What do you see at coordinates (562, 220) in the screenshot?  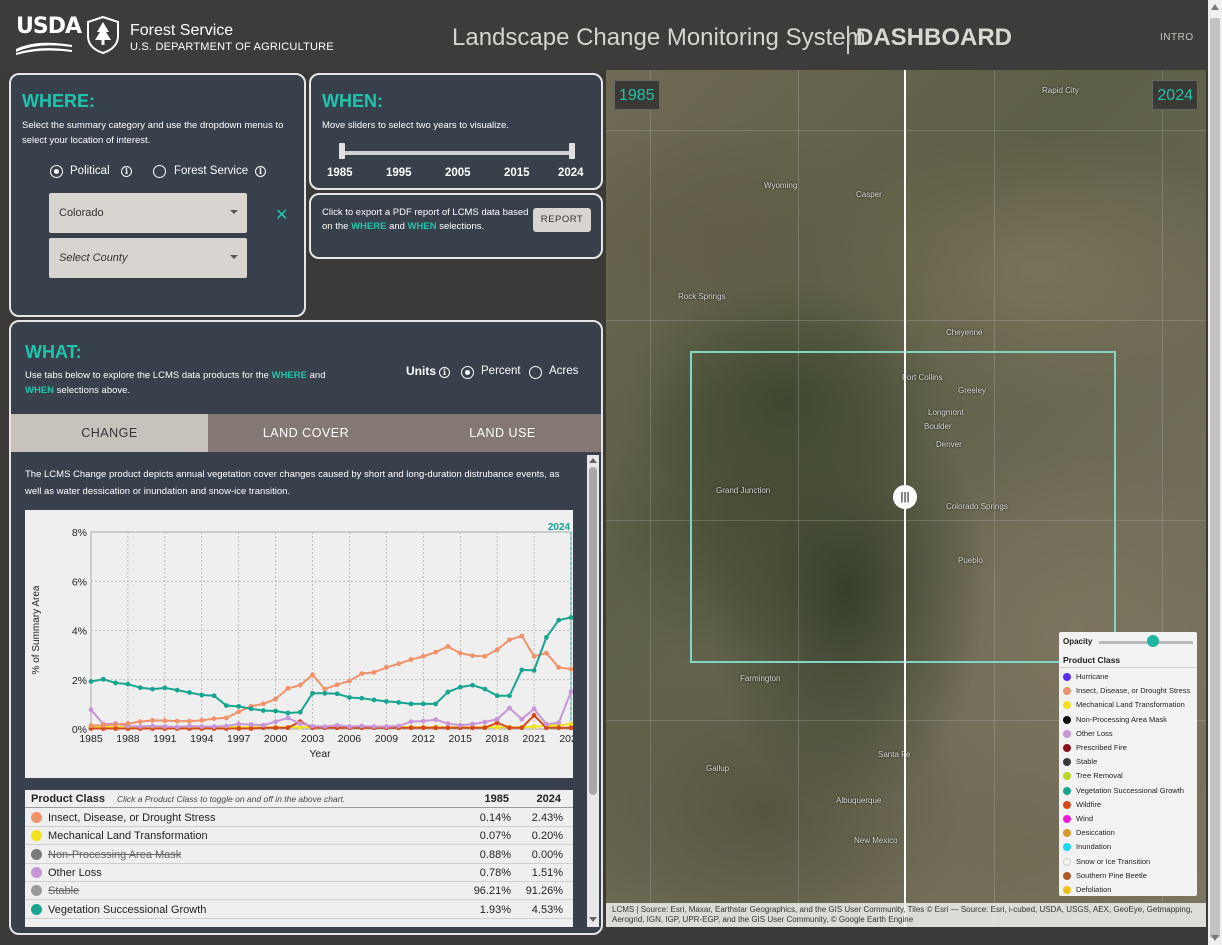 I see `report-button: REPORT` at bounding box center [562, 220].